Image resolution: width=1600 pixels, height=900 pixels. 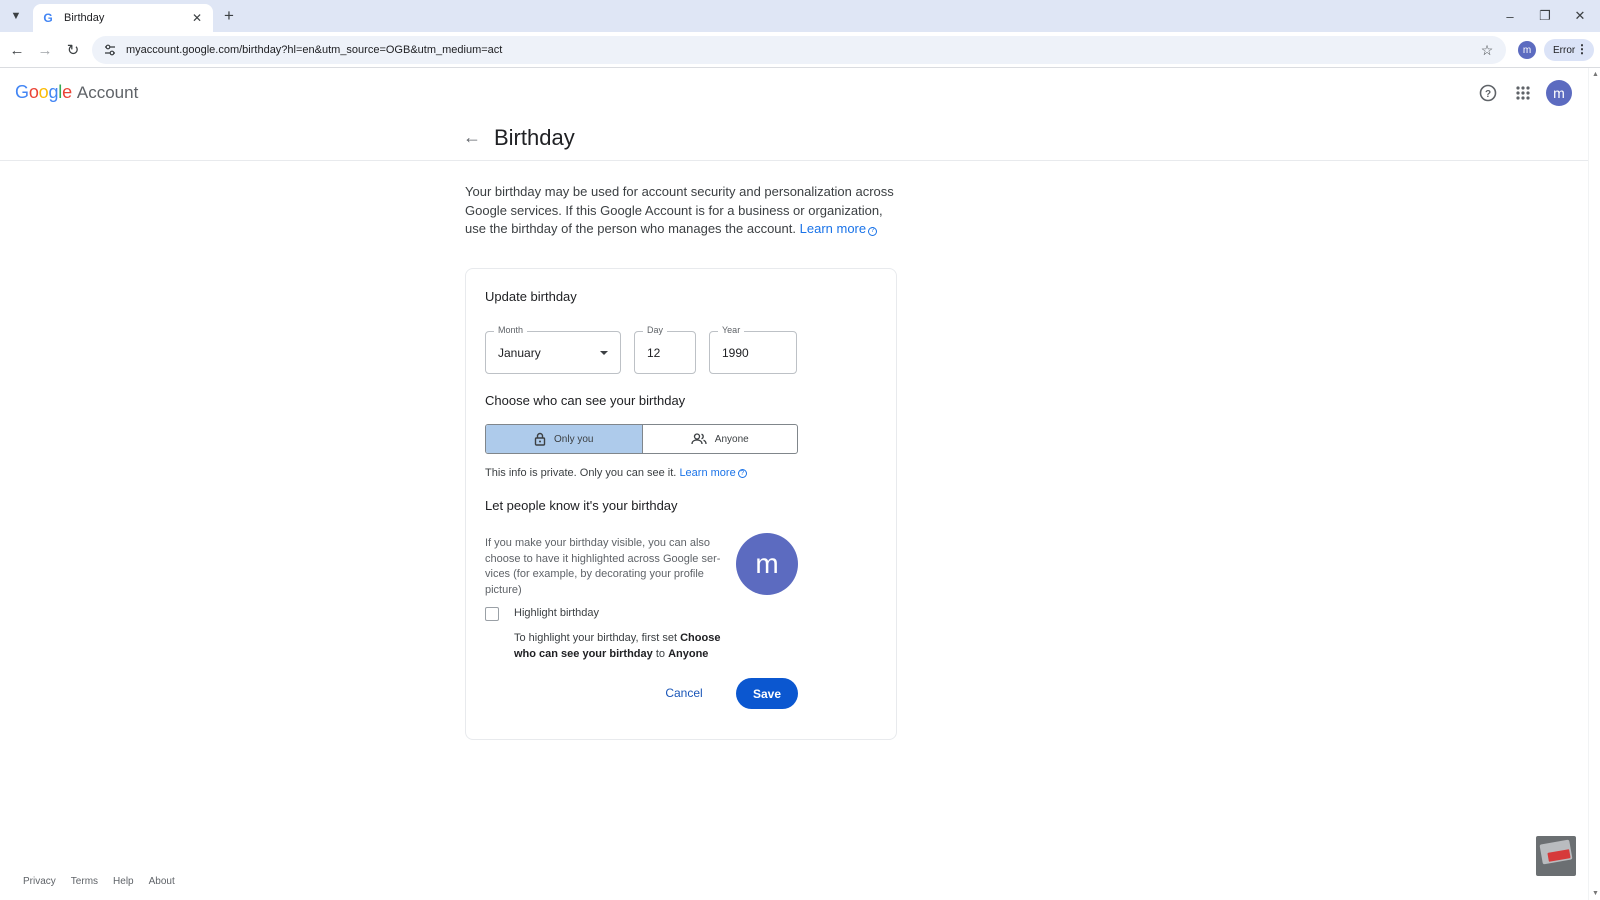 What do you see at coordinates (707, 473) in the screenshot?
I see `private-learn-more-label: Learn more` at bounding box center [707, 473].